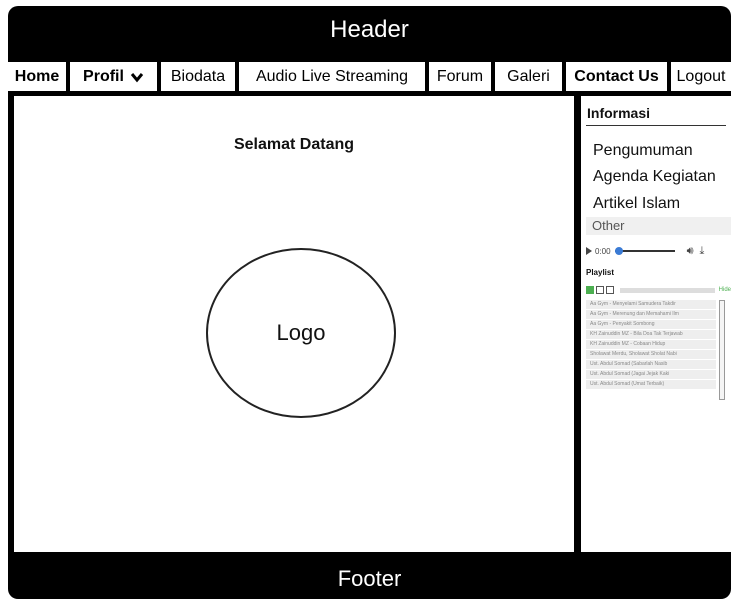  Describe the element at coordinates (644, 251) in the screenshot. I see `seek-slider` at that location.